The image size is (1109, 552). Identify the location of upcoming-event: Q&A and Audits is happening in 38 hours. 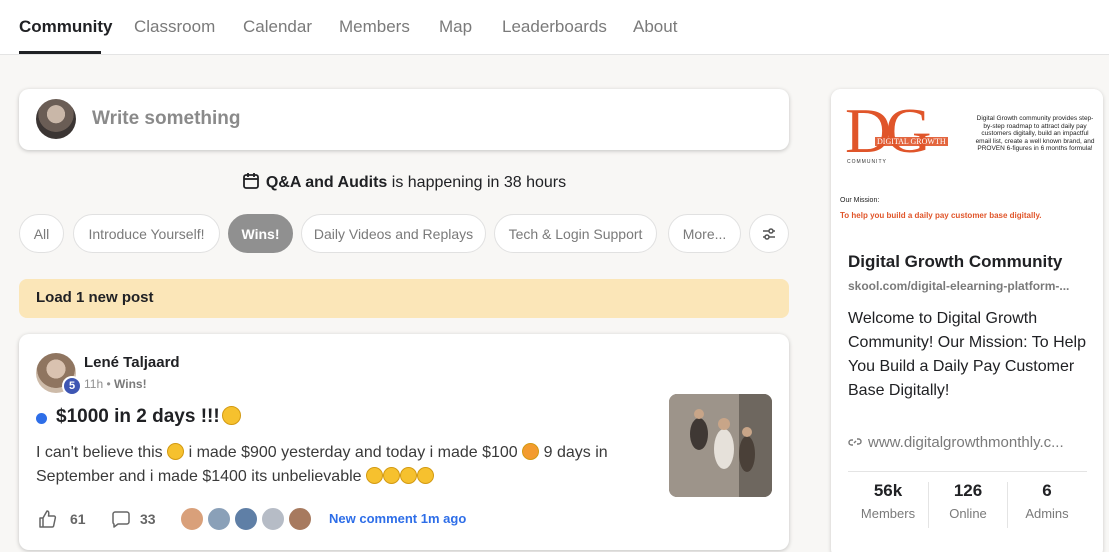
(404, 182).